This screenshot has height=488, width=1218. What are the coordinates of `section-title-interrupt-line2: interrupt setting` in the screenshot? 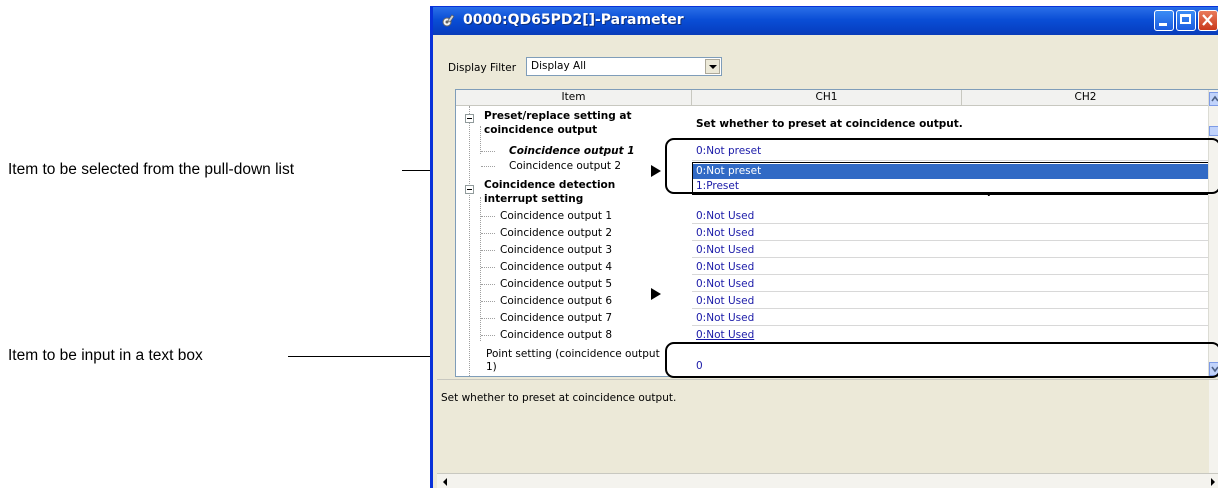 It's located at (534, 199).